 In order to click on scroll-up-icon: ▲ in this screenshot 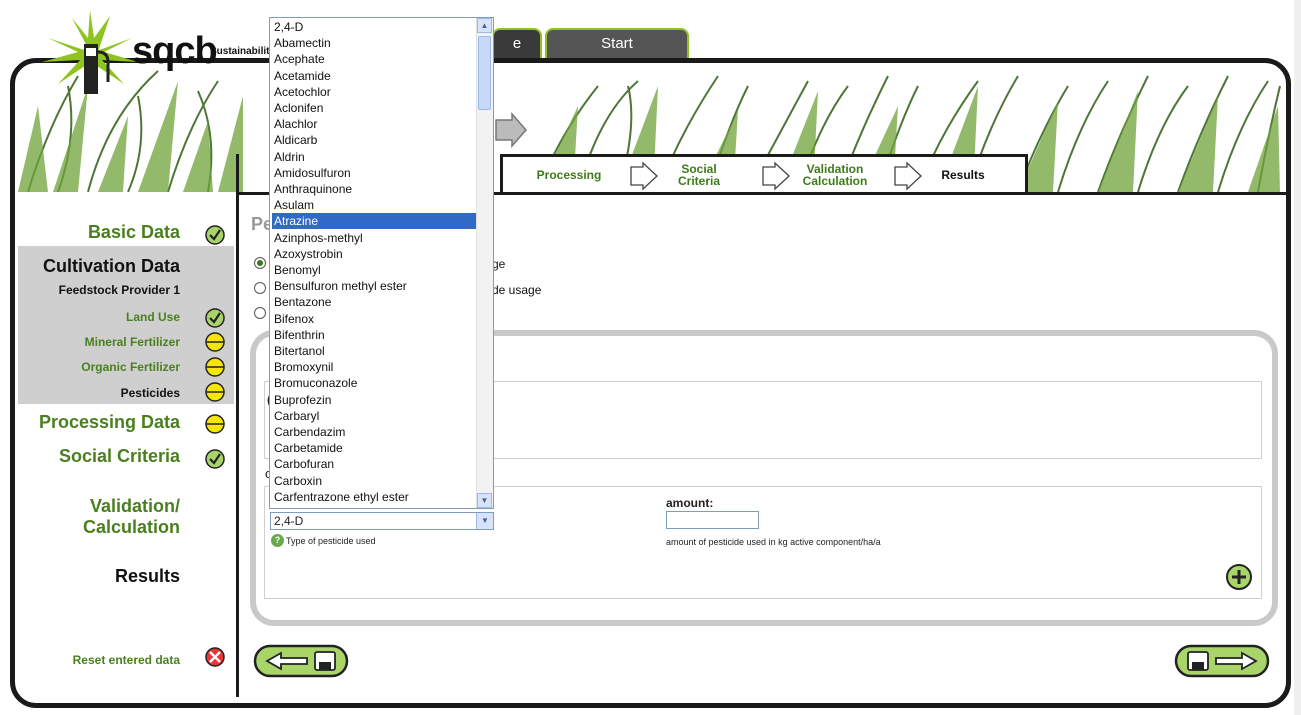, I will do `click(484, 25)`.